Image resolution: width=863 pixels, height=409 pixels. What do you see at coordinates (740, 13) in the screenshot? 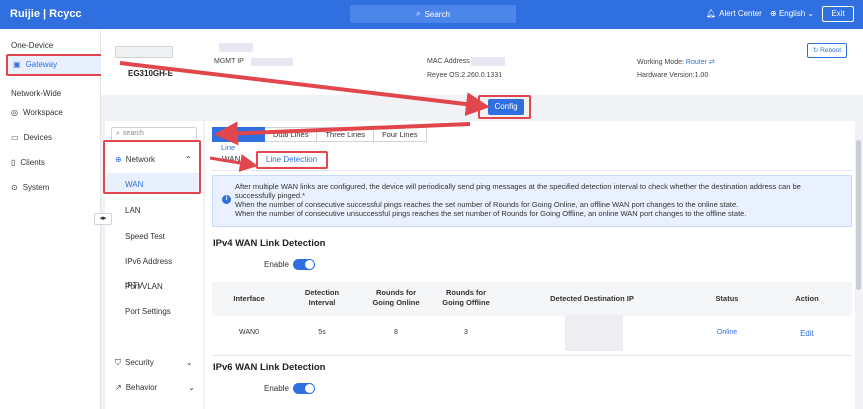
I see `alert-center-label: Alert Center` at bounding box center [740, 13].